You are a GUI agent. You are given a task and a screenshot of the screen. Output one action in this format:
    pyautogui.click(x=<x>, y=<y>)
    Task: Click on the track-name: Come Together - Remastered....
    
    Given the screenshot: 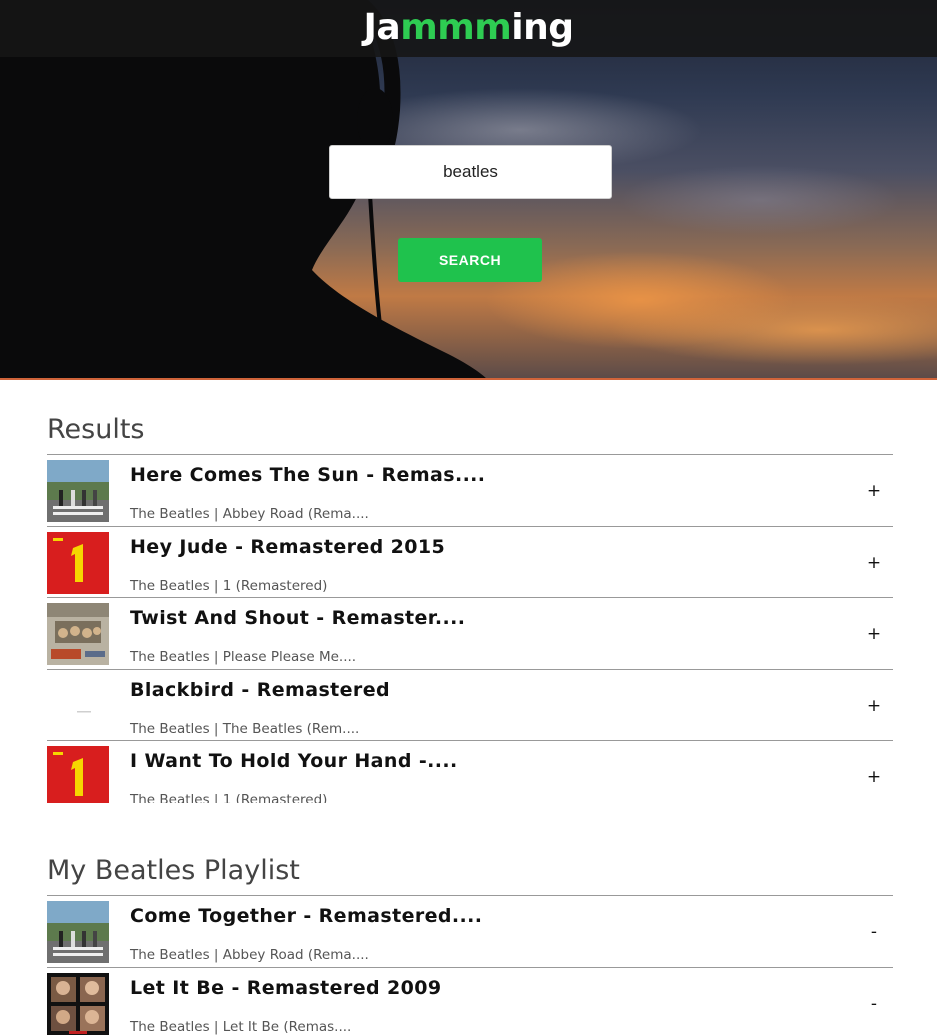 What is the action you would take?
    pyautogui.click(x=306, y=916)
    